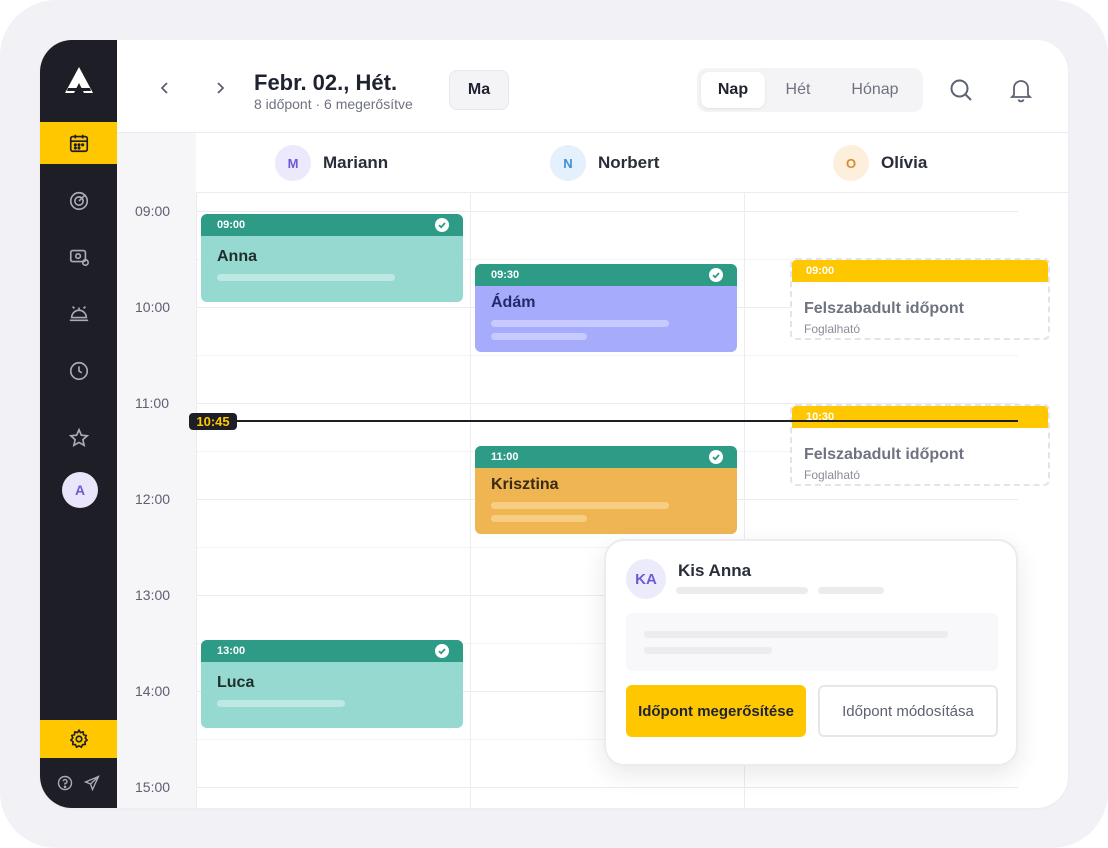 The width and height of the screenshot is (1108, 848). Describe the element at coordinates (231, 651) in the screenshot. I see `appointment-time: 13:00` at that location.